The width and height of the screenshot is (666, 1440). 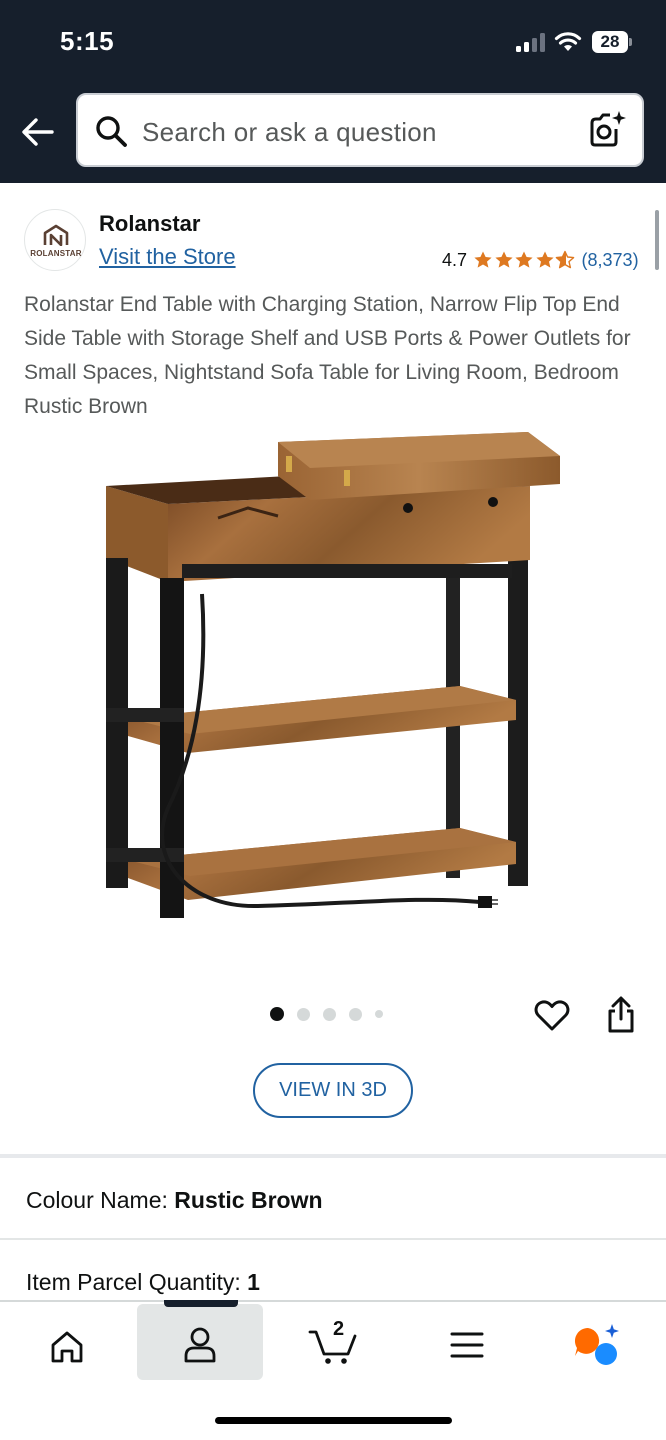 I want to click on nav-home, so click(x=68, y=1342).